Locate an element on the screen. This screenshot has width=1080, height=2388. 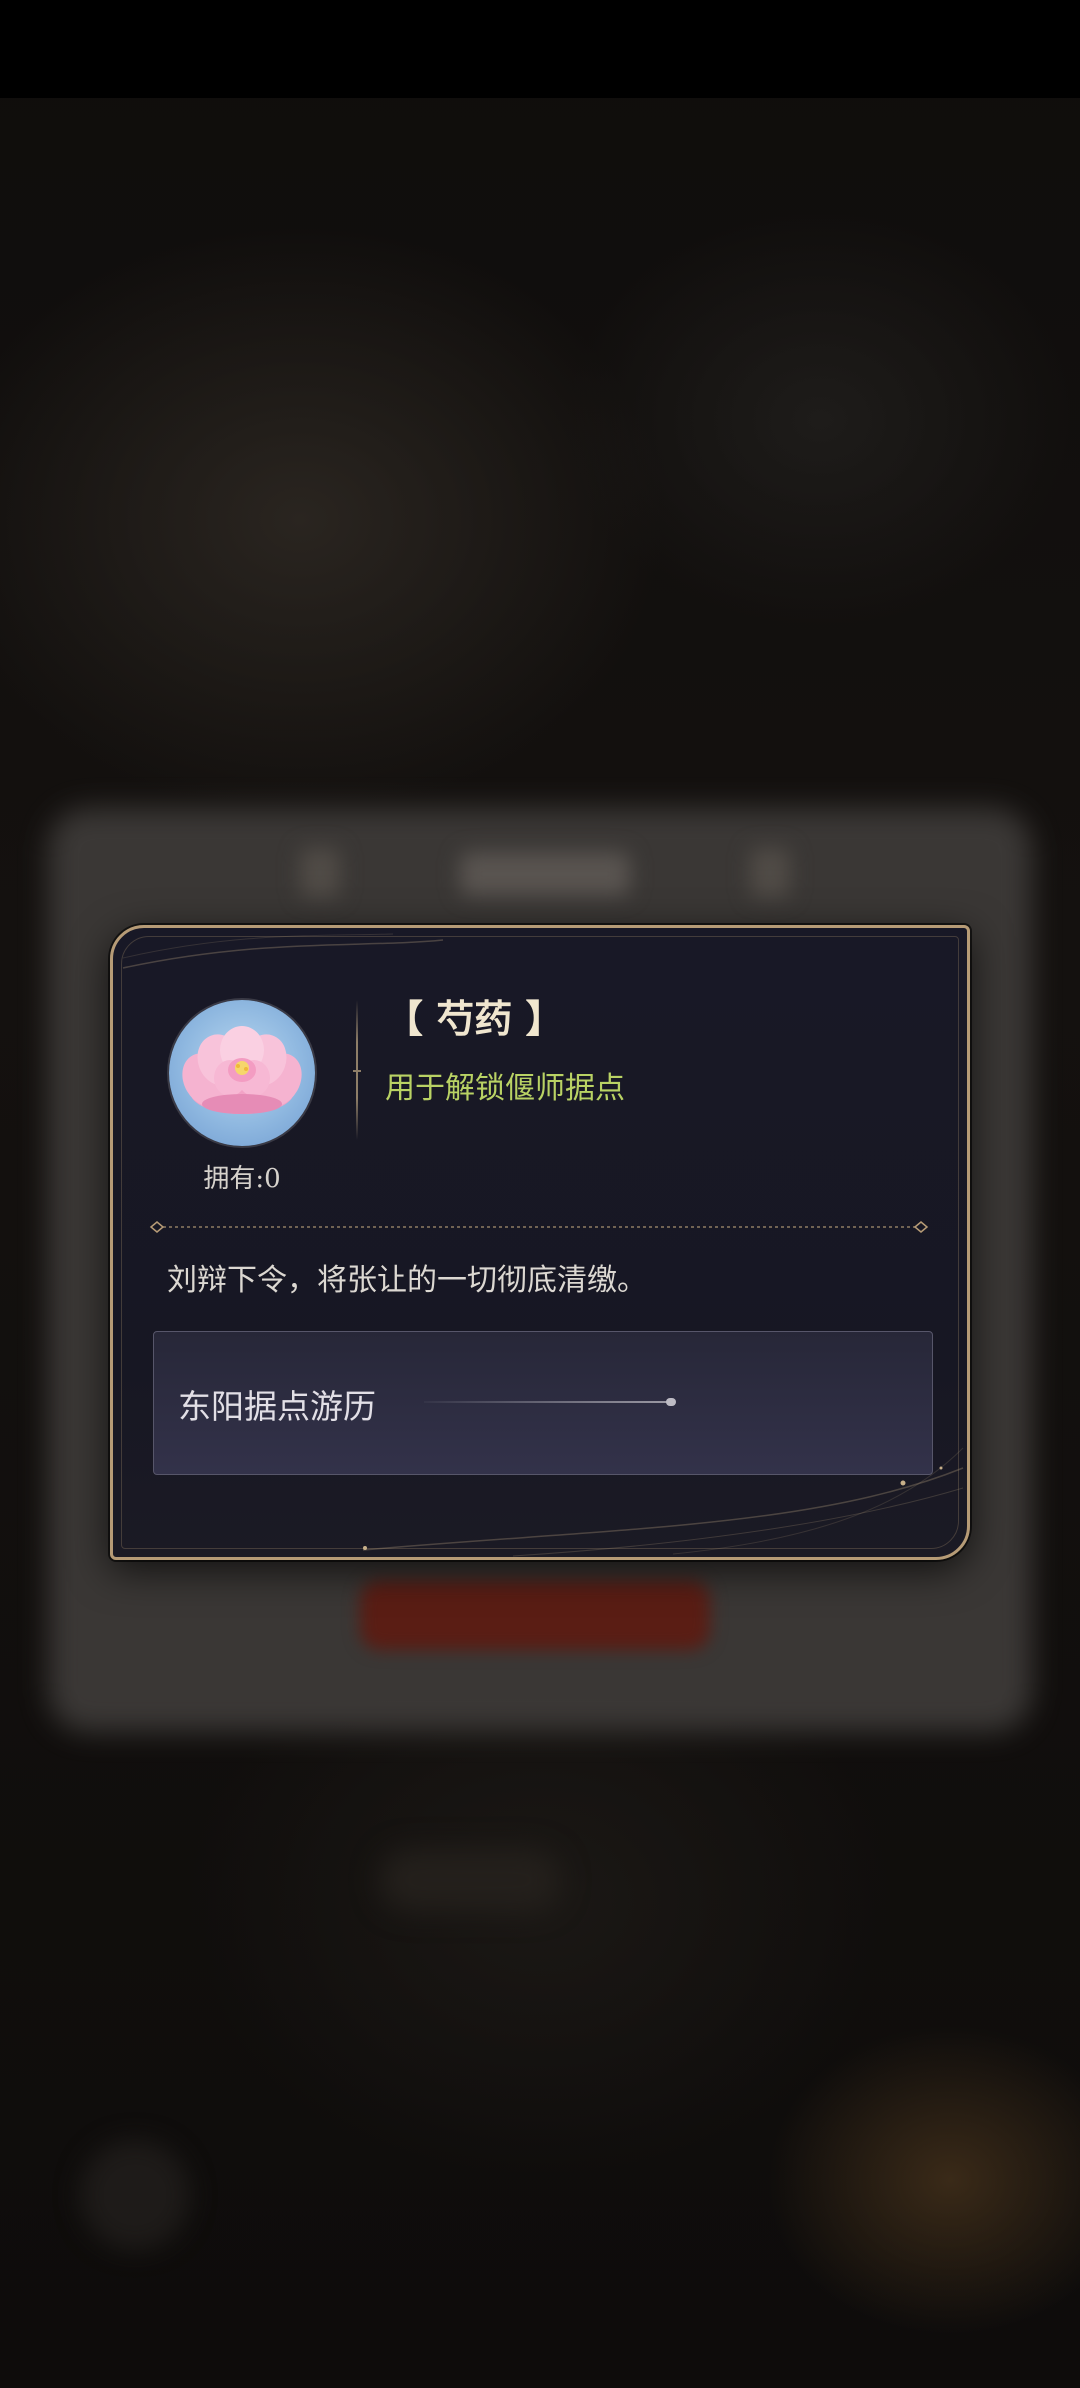
background-element is located at coordinates (470, 1880).